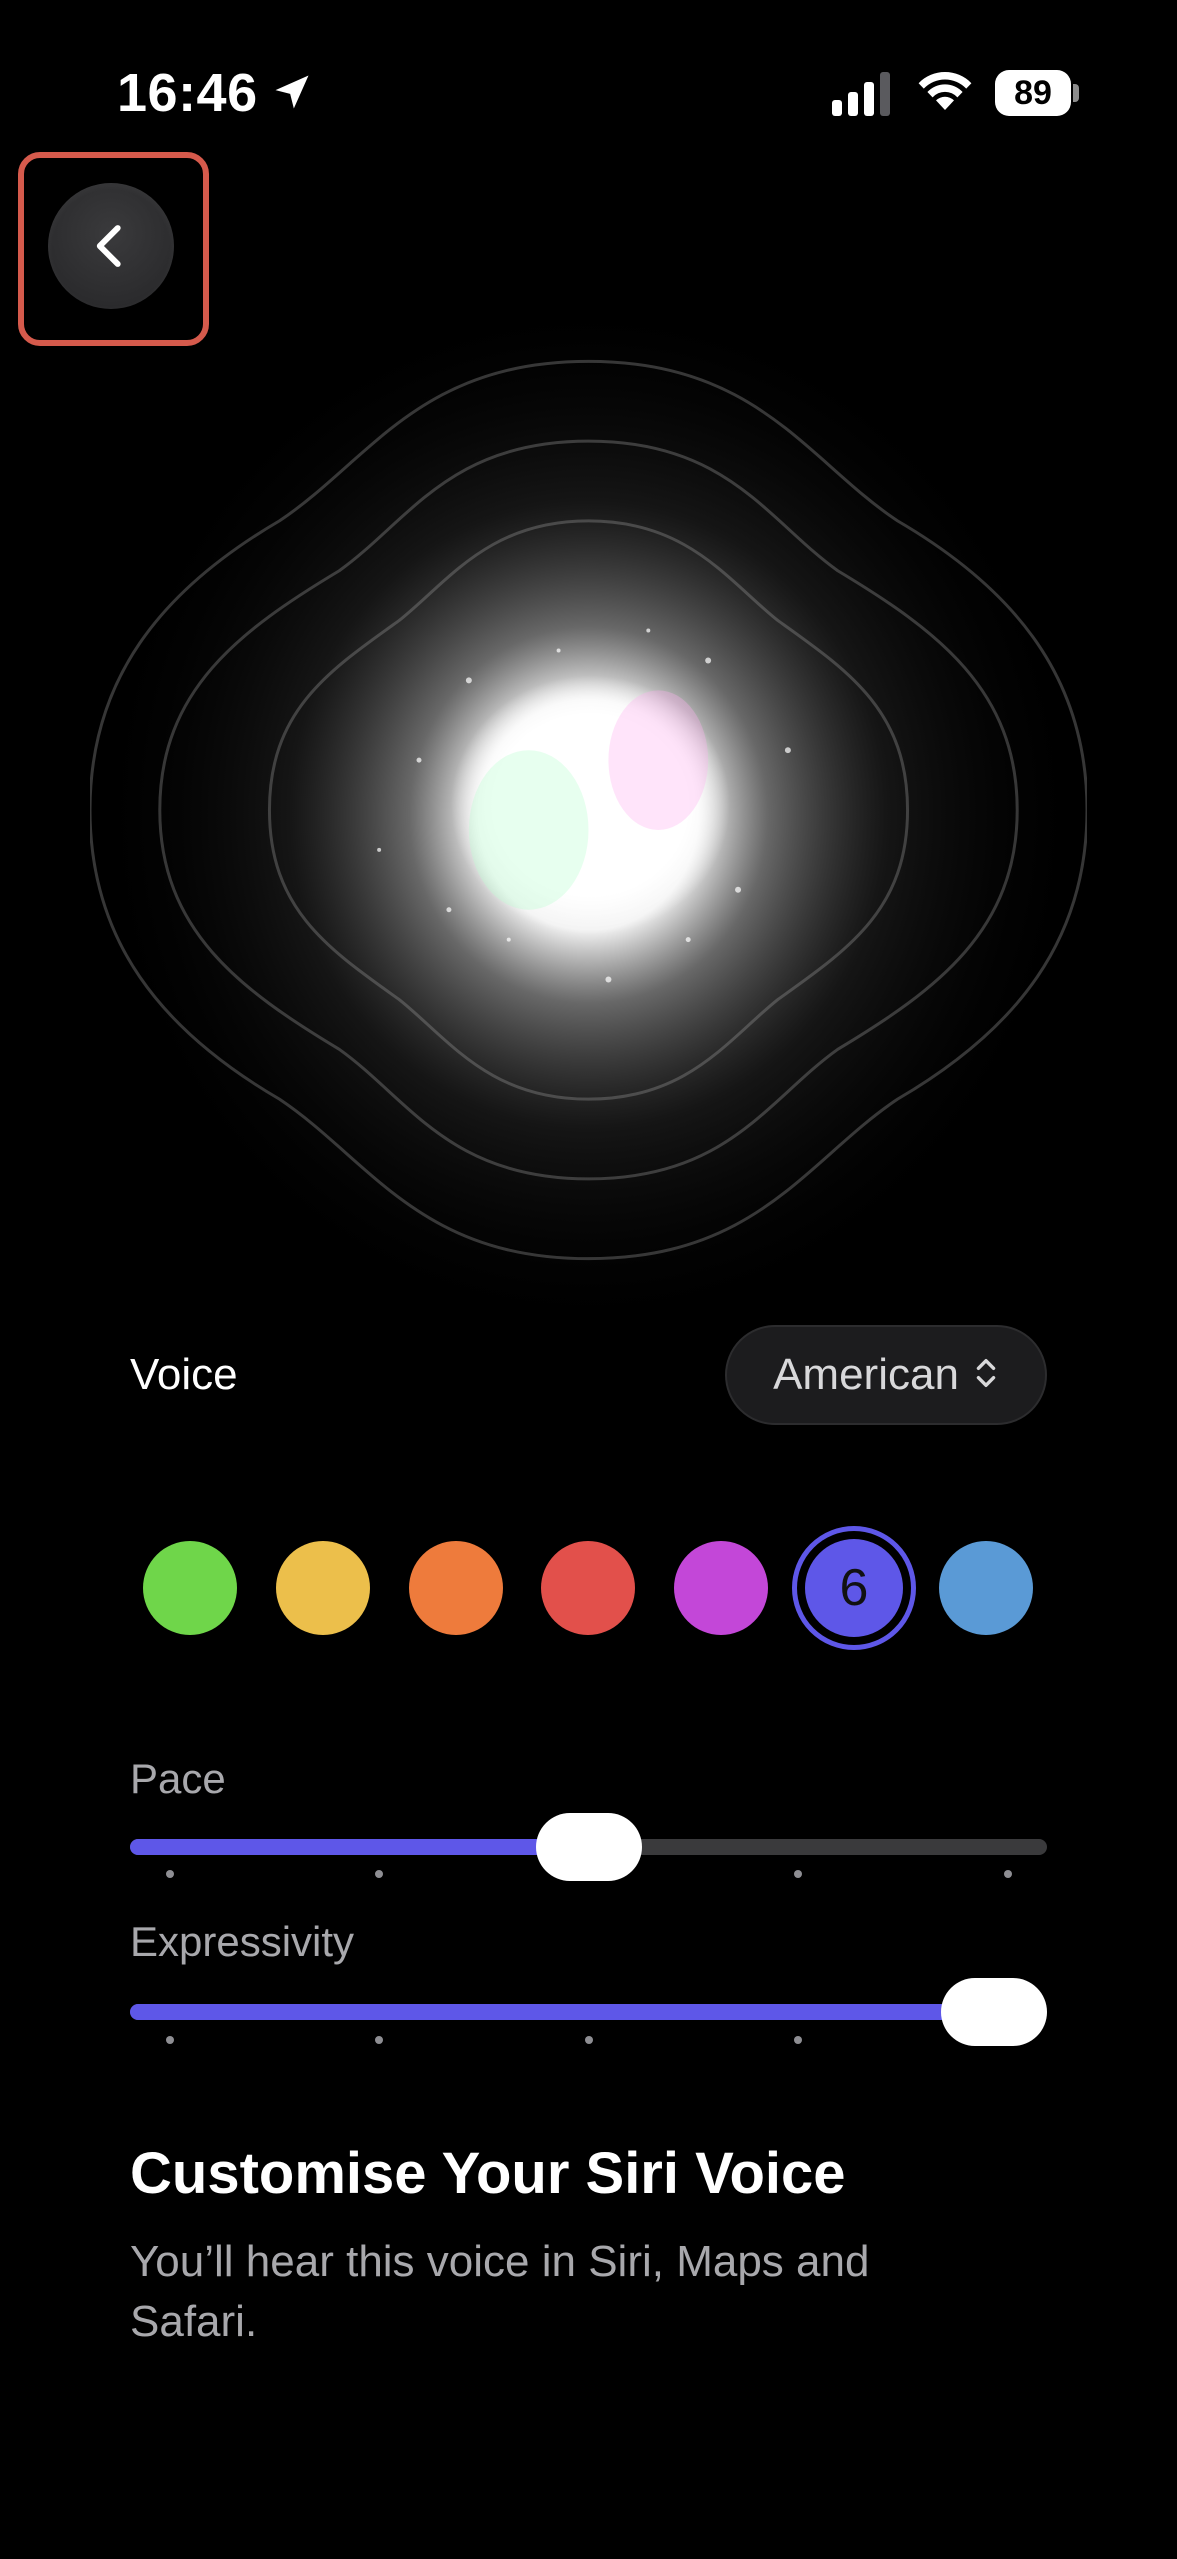 The width and height of the screenshot is (1177, 2559). What do you see at coordinates (488, 2173) in the screenshot?
I see `page-title: Customise Your Siri Voice` at bounding box center [488, 2173].